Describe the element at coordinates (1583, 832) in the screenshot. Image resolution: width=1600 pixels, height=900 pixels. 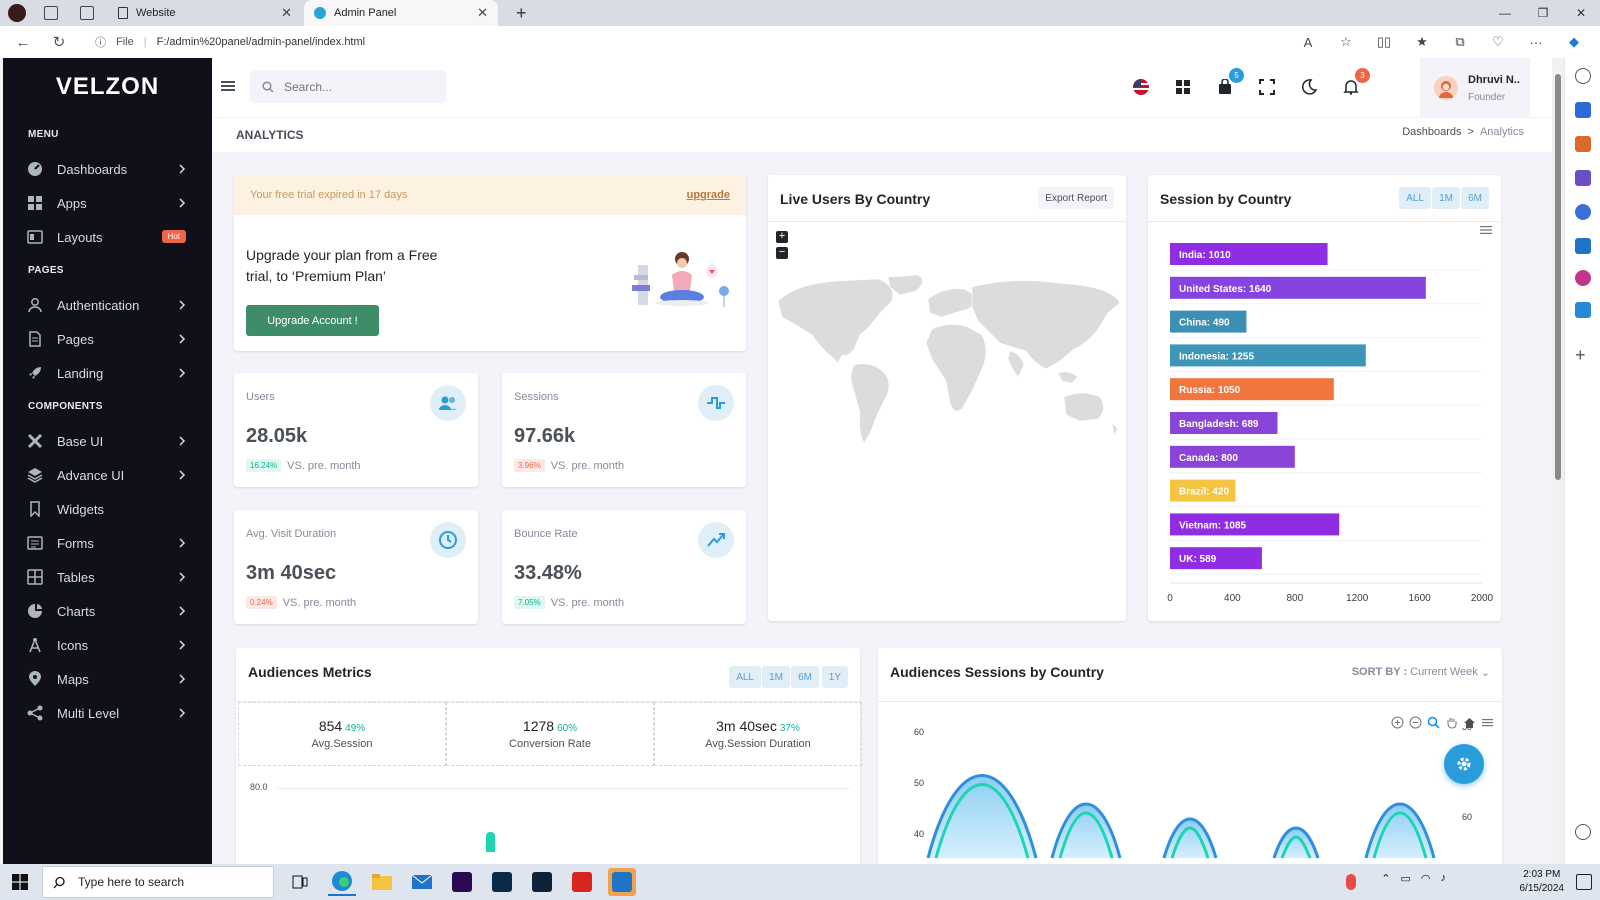
I see `gear-icon` at that location.